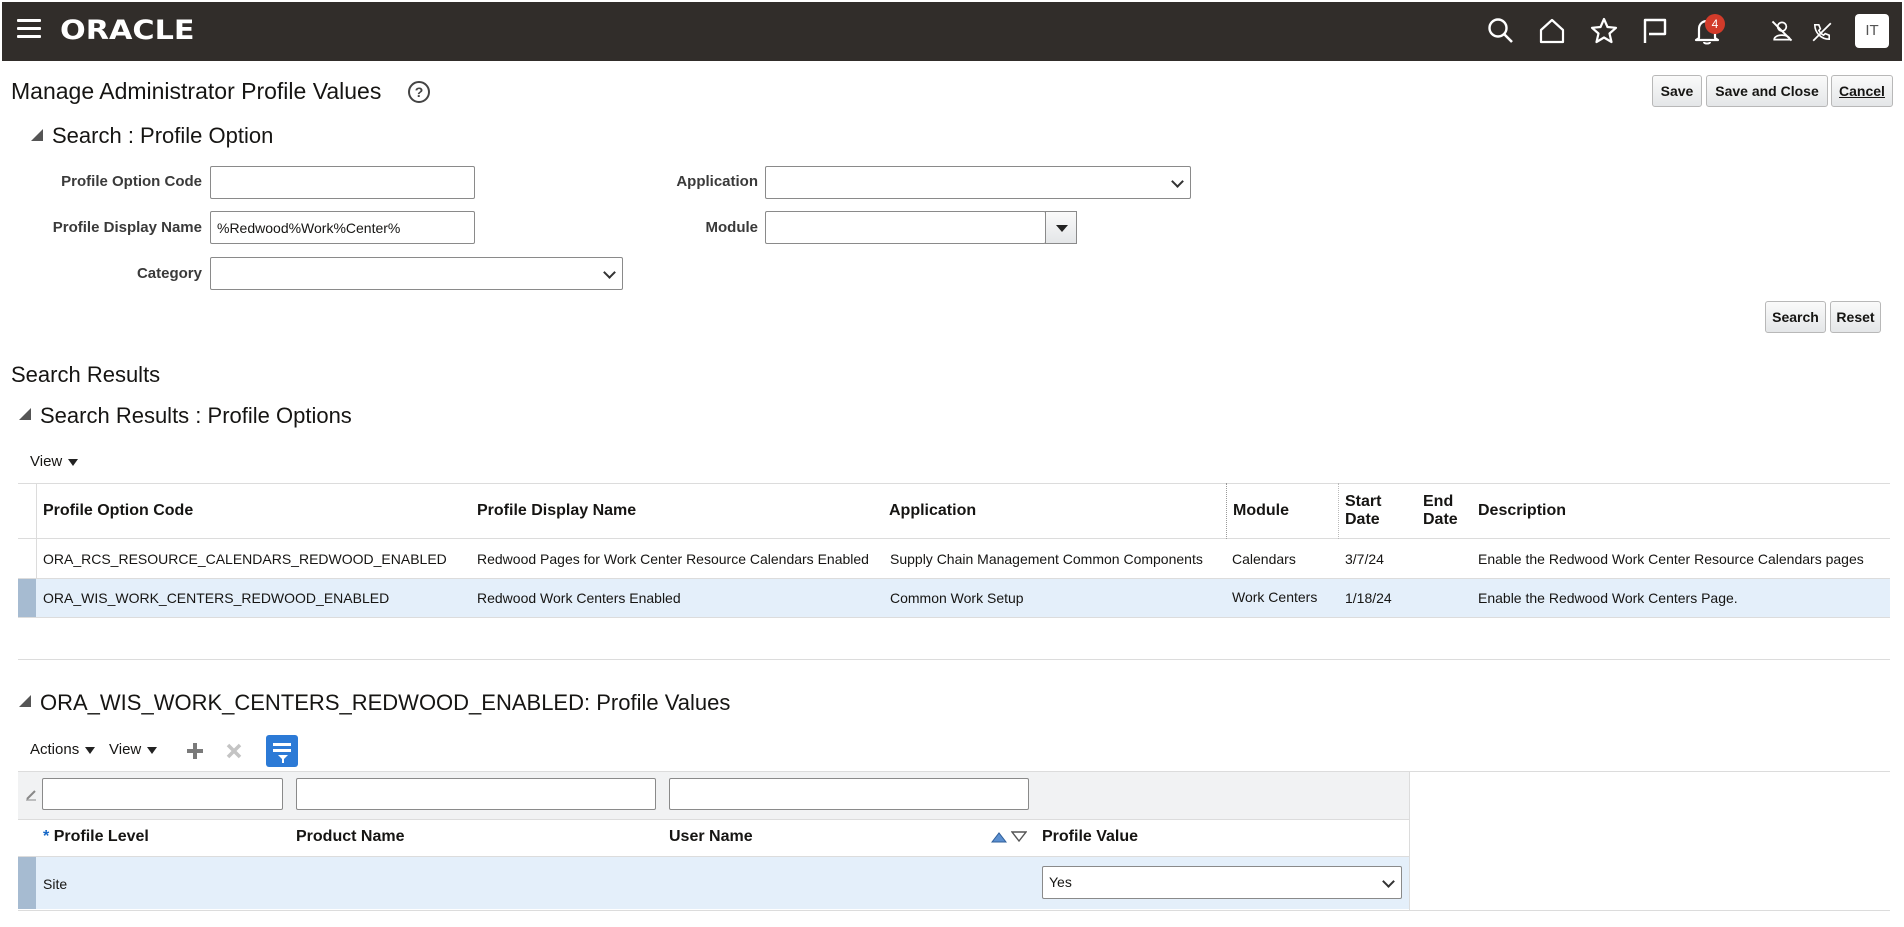 This screenshot has width=1904, height=927. What do you see at coordinates (25, 414) in the screenshot?
I see `collapse-results-icon` at bounding box center [25, 414].